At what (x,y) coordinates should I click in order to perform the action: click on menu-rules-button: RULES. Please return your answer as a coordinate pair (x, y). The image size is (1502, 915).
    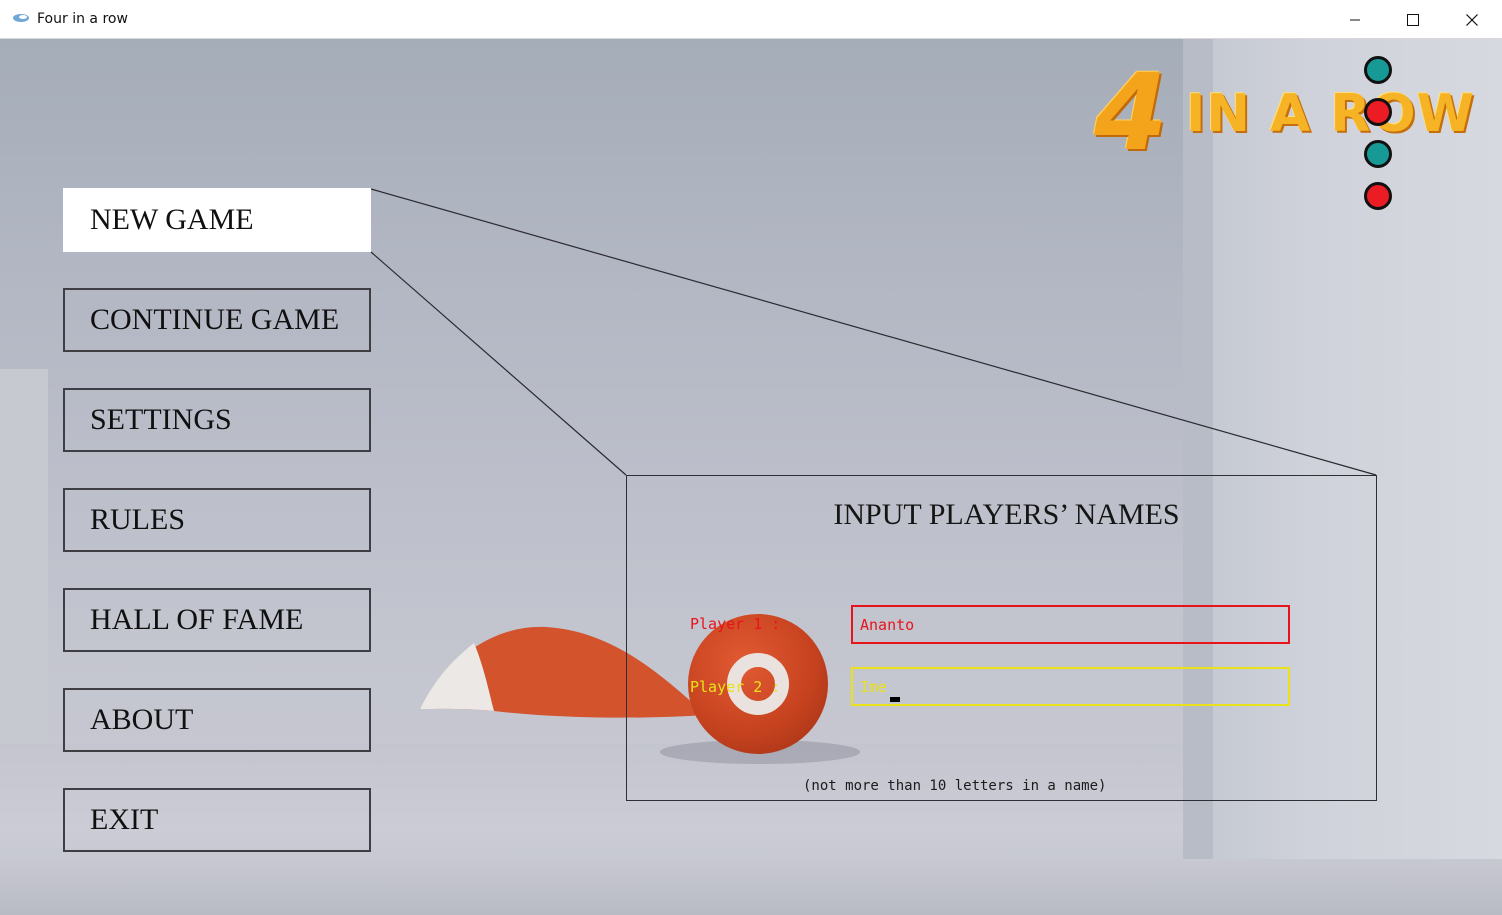
    Looking at the image, I should click on (217, 520).